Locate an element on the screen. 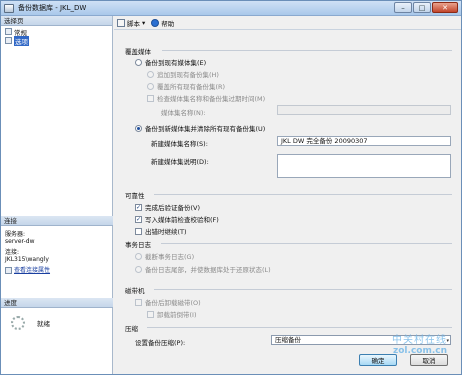 This screenshot has width=462, height=375. checkbox-label: 卸载前倒带(I) is located at coordinates (177, 315).